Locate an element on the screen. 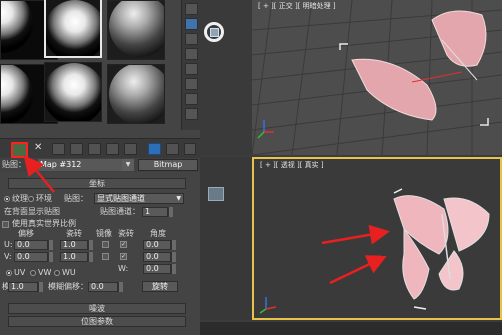 This screenshot has width=502, height=335. annotation-overlay-viewport is located at coordinates (355, 254).